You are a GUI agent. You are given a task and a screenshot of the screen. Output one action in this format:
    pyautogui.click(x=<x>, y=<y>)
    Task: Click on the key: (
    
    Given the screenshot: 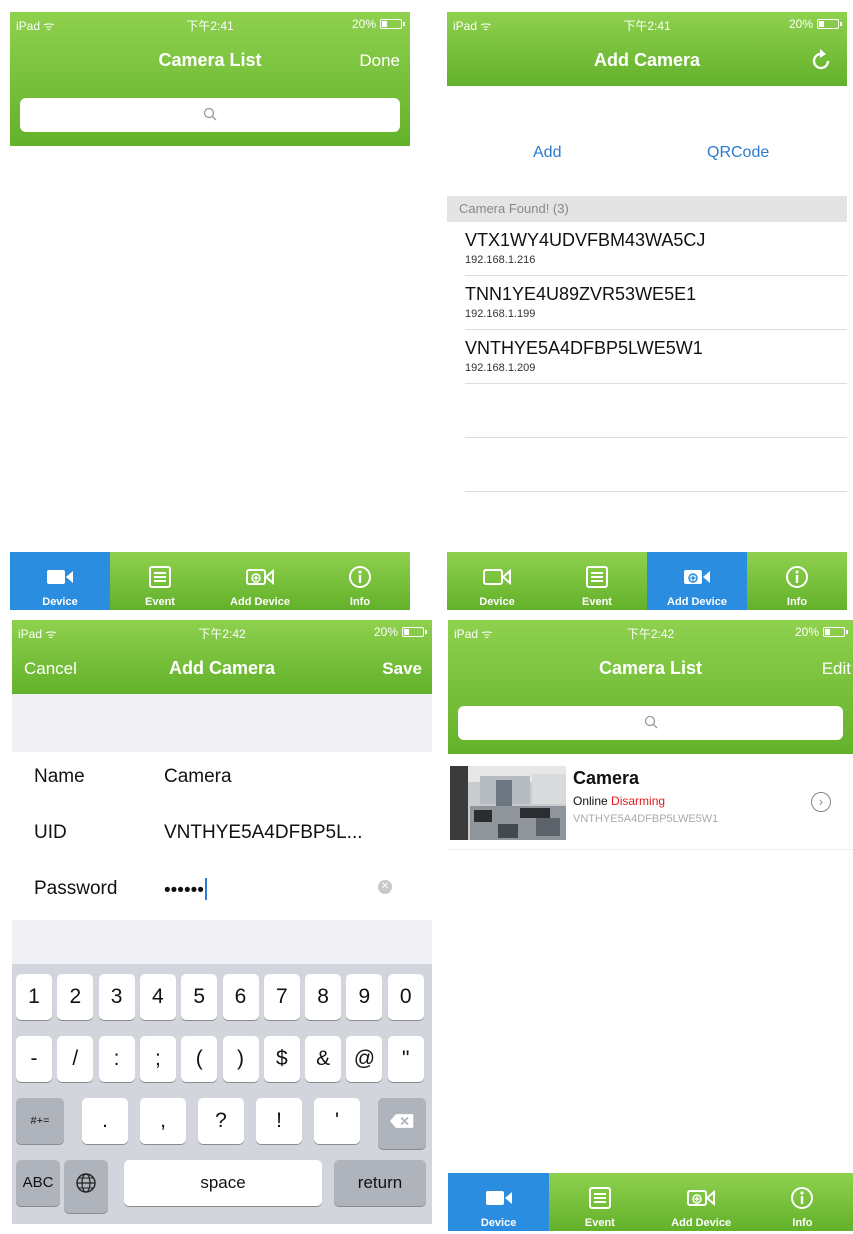 What is the action you would take?
    pyautogui.click(x=199, y=1059)
    